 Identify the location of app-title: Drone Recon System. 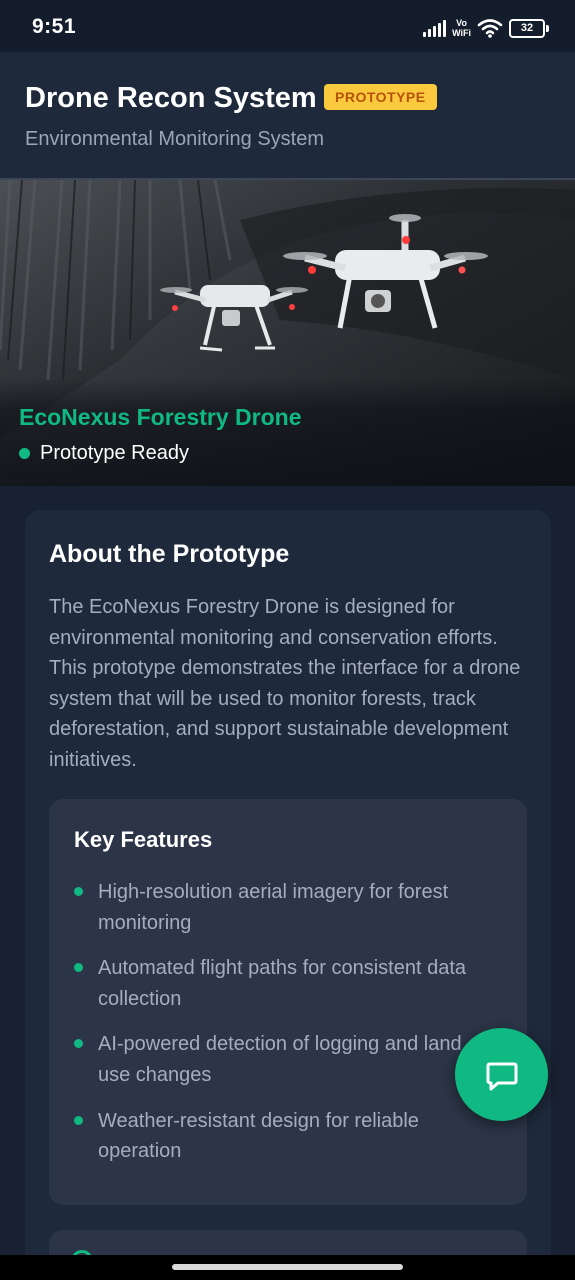
(171, 98).